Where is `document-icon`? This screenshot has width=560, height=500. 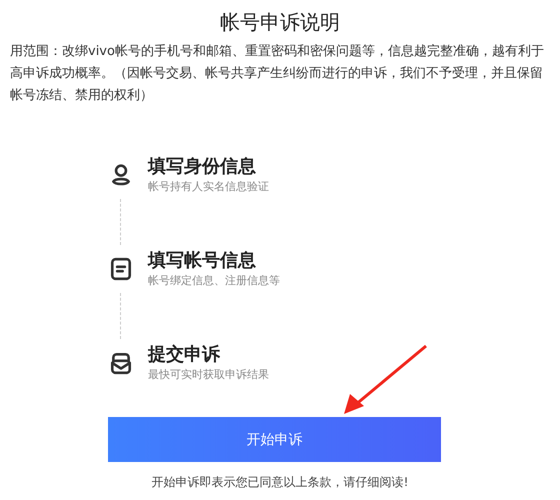 document-icon is located at coordinates (121, 269).